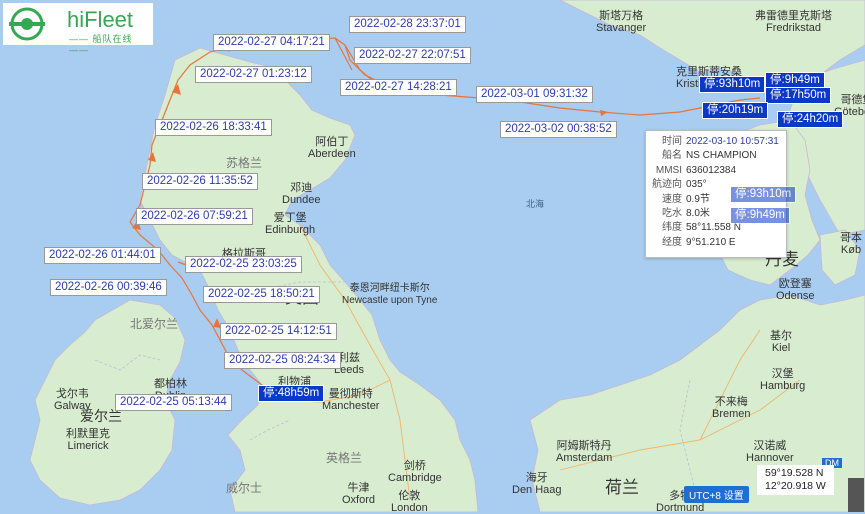 This screenshot has height=514, width=865. Describe the element at coordinates (290, 224) in the screenshot. I see `place-edinburgh: 爱丁堡 Edinburgh` at that location.